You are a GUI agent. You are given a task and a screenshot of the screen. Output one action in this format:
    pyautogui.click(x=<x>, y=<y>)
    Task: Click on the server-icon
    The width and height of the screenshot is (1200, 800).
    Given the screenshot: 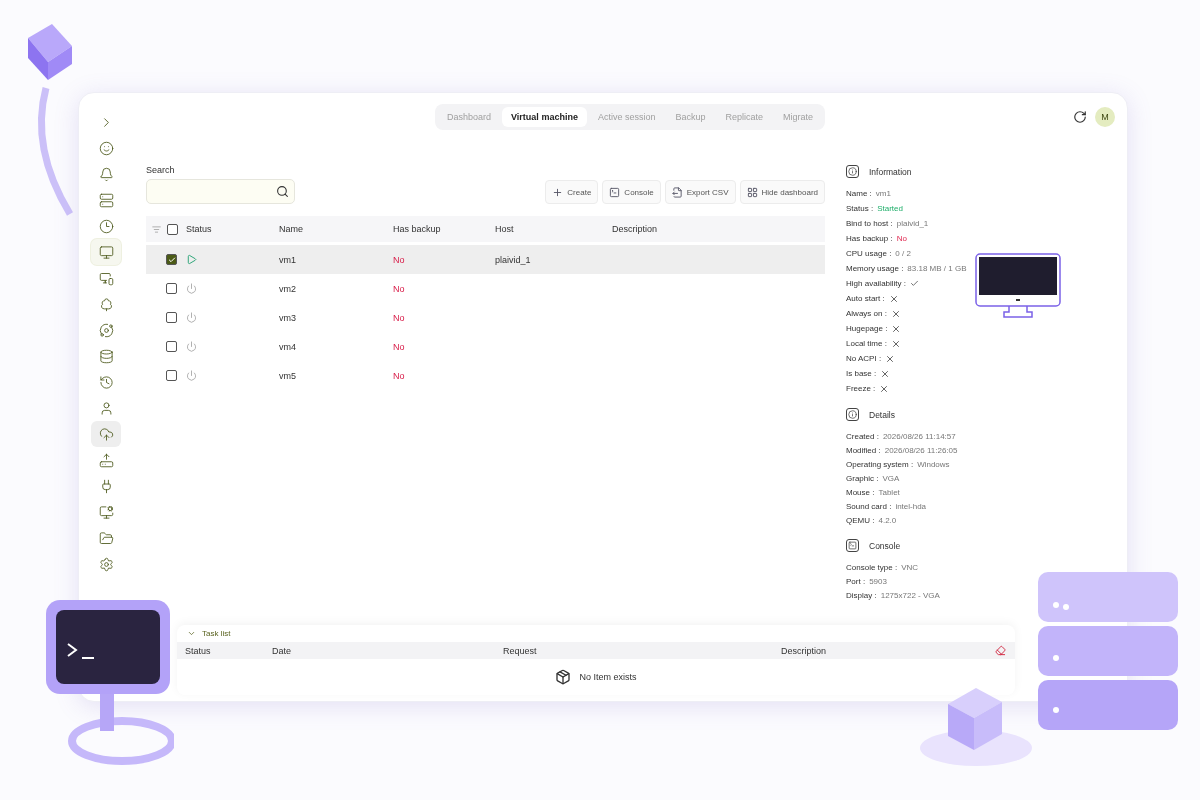 What is the action you would take?
    pyautogui.click(x=106, y=200)
    